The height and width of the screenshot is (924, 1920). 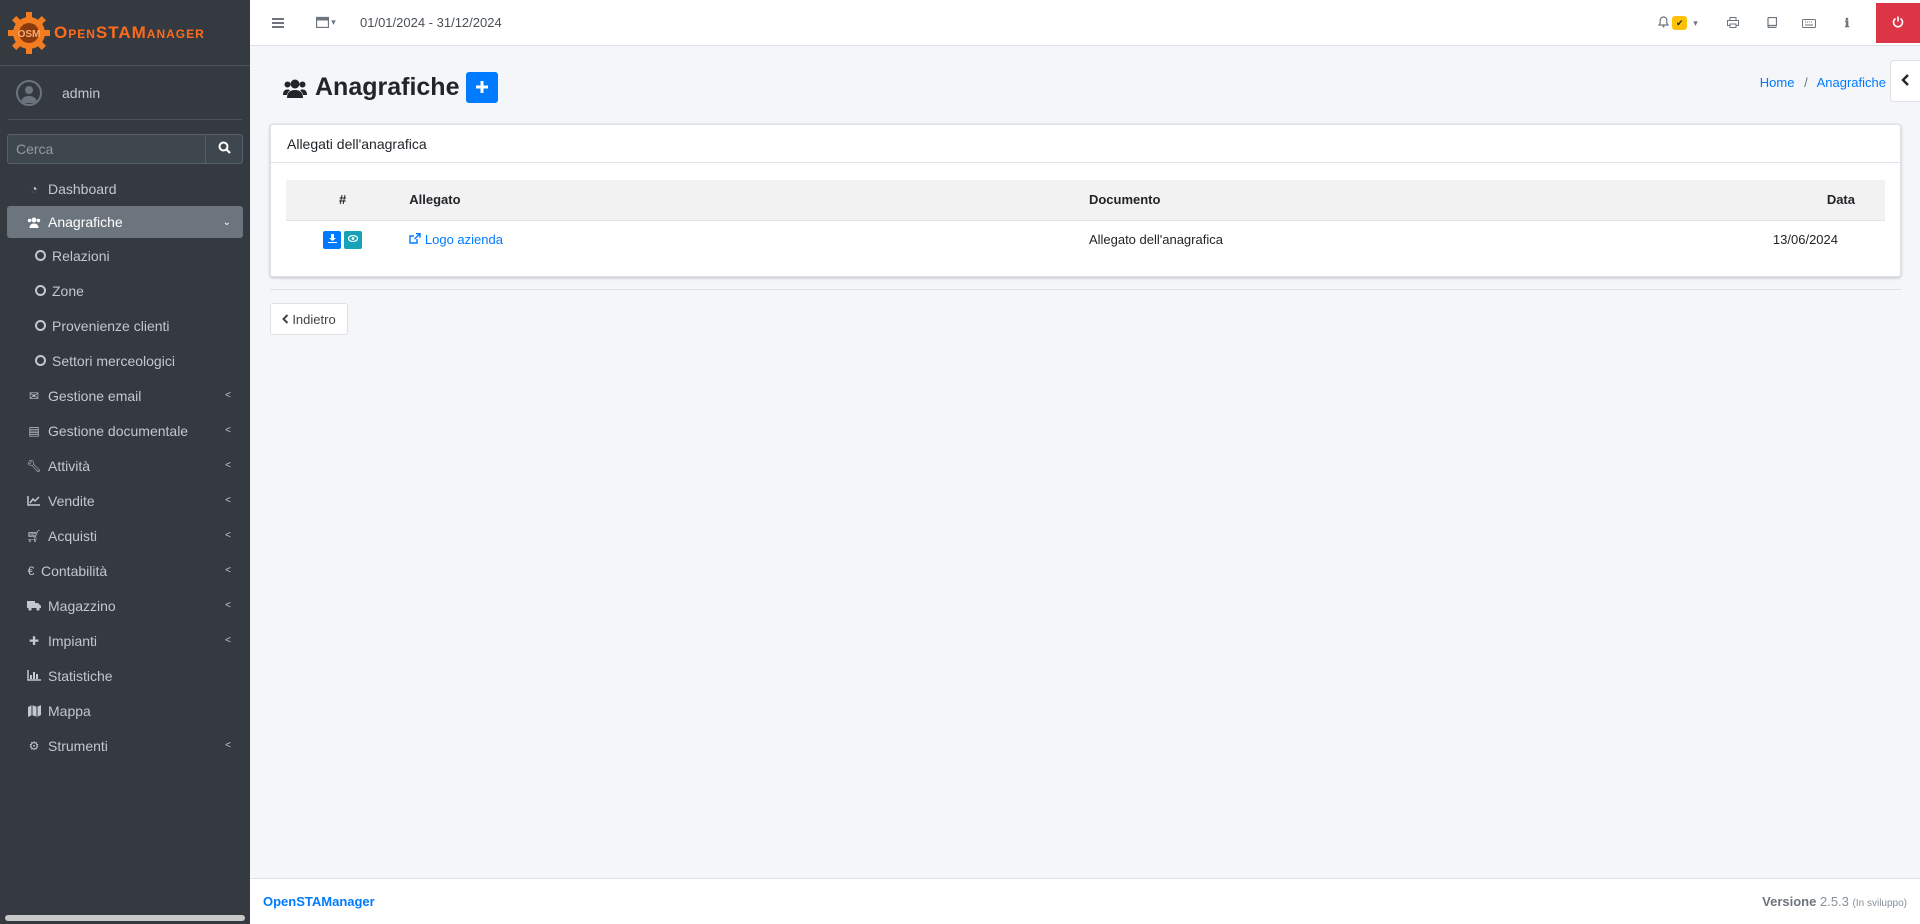 What do you see at coordinates (29, 92) in the screenshot?
I see `user-avatar-icon` at bounding box center [29, 92].